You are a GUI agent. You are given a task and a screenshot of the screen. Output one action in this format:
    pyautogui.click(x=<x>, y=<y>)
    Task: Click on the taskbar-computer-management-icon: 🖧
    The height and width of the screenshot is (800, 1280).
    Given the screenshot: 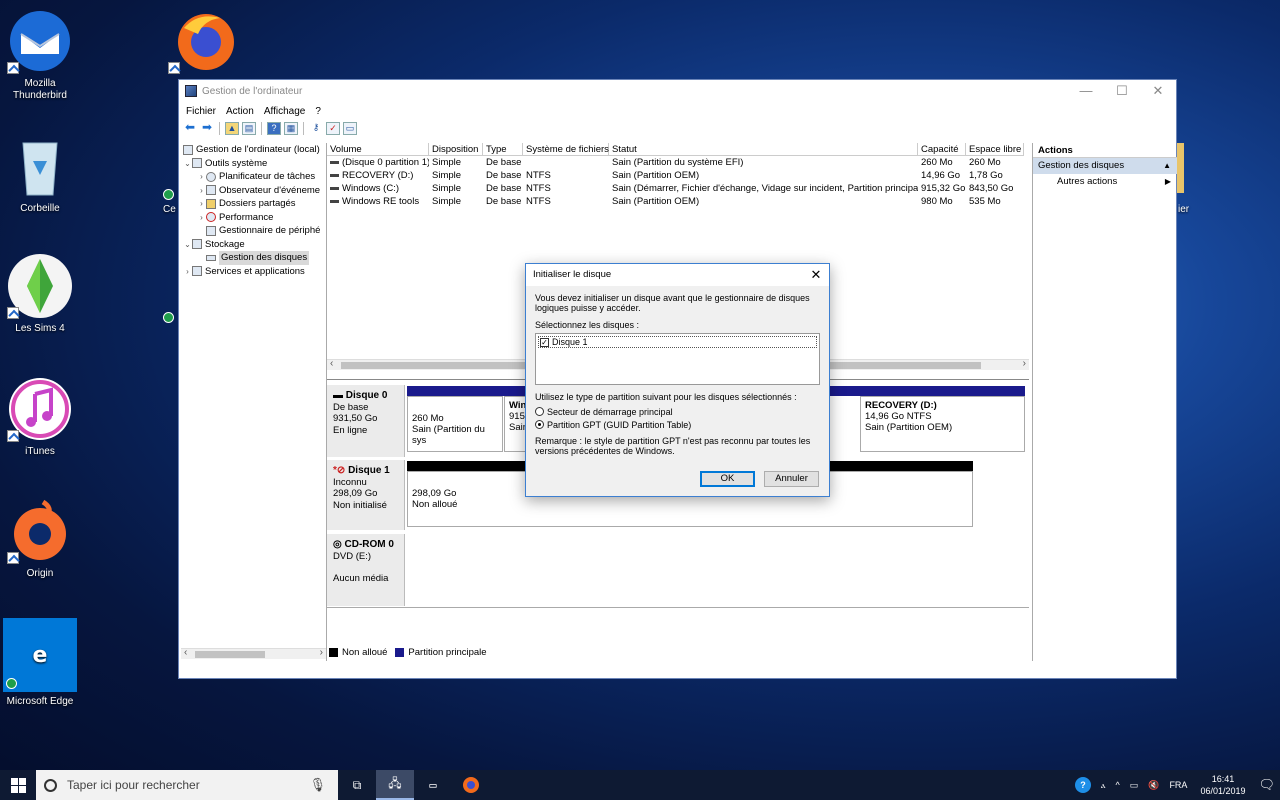 What is the action you would take?
    pyautogui.click(x=395, y=785)
    